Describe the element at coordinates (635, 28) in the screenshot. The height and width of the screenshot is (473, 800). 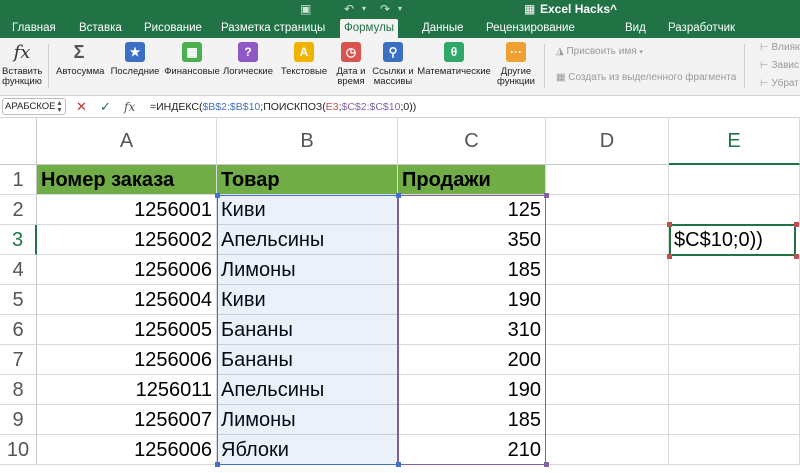
I see `tab-7: Вид` at that location.